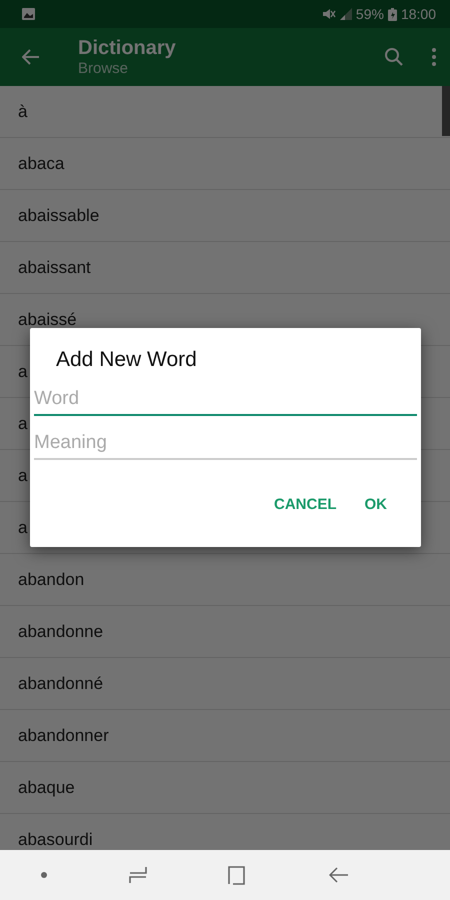  I want to click on battery-percent: 59%, so click(370, 14).